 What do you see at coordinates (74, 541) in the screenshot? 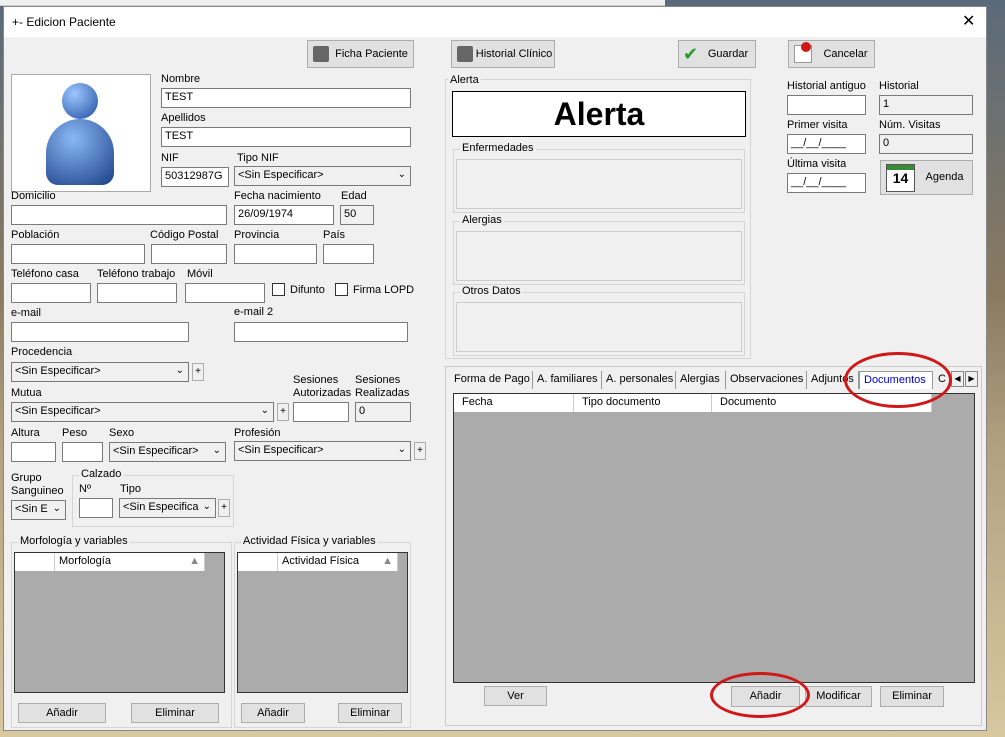
I see `morfologia-title: Morfología y variables` at bounding box center [74, 541].